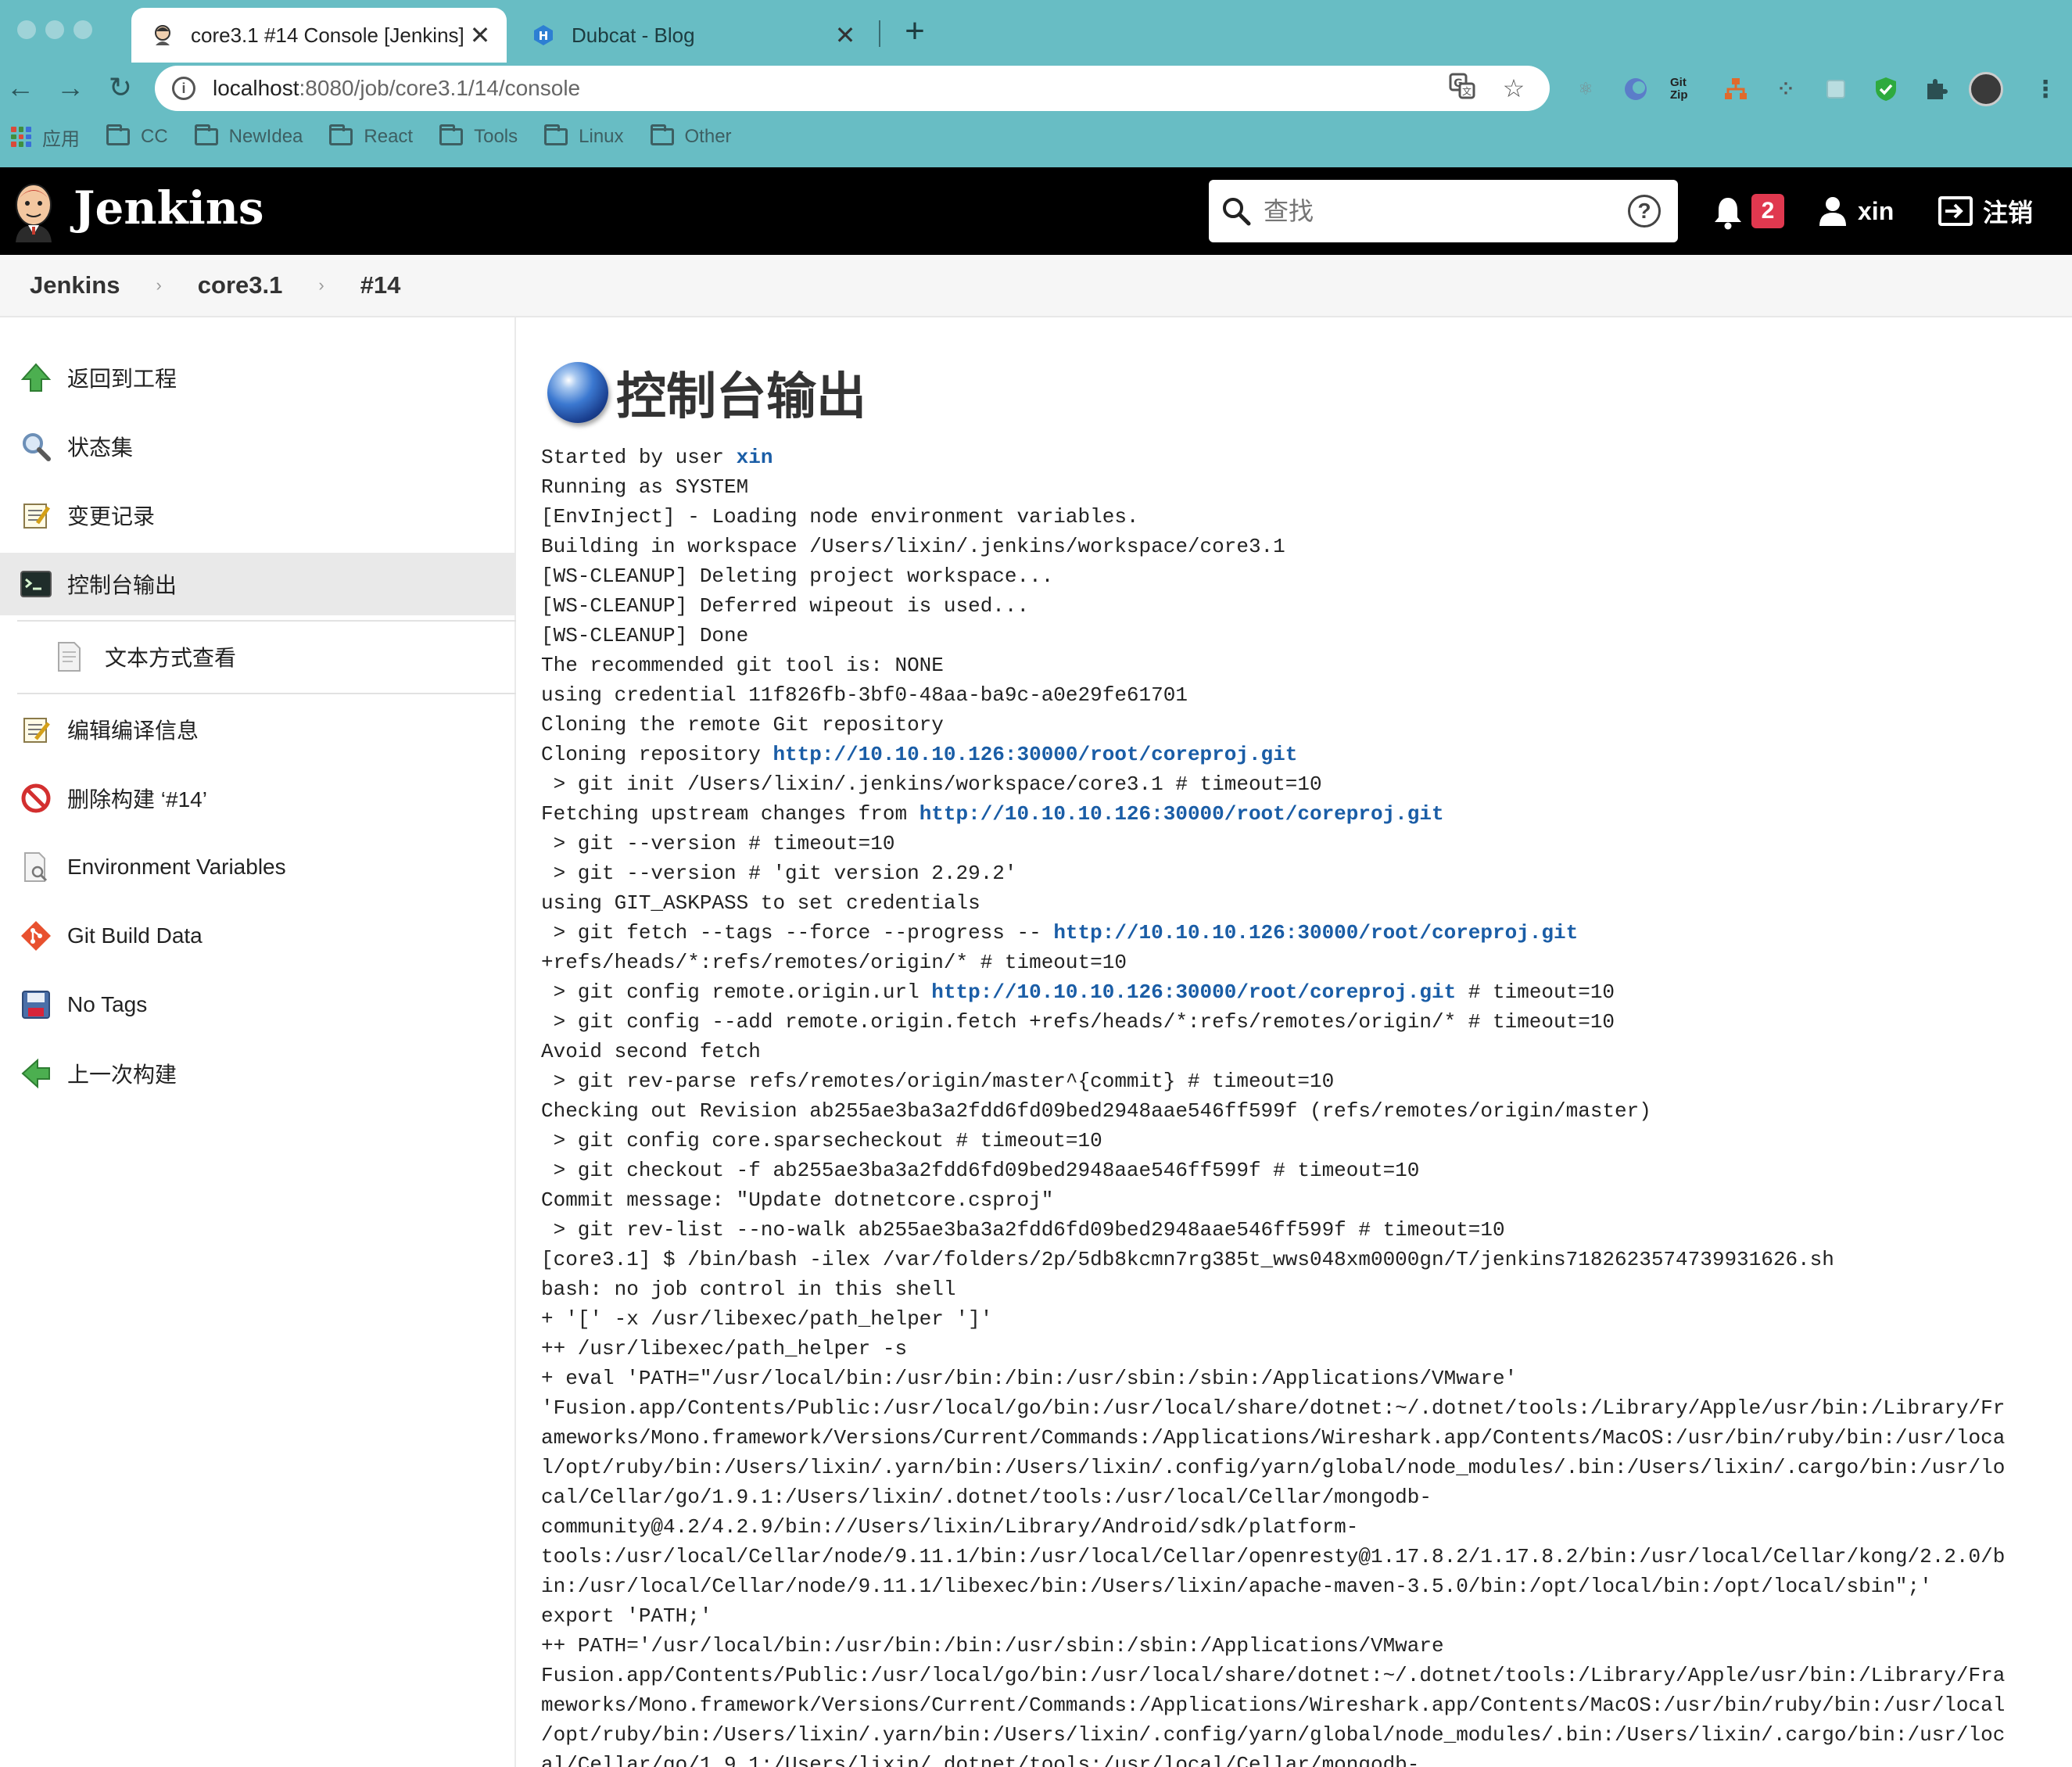 This screenshot has height=1767, width=2072. I want to click on translate-icon: G文, so click(1462, 89).